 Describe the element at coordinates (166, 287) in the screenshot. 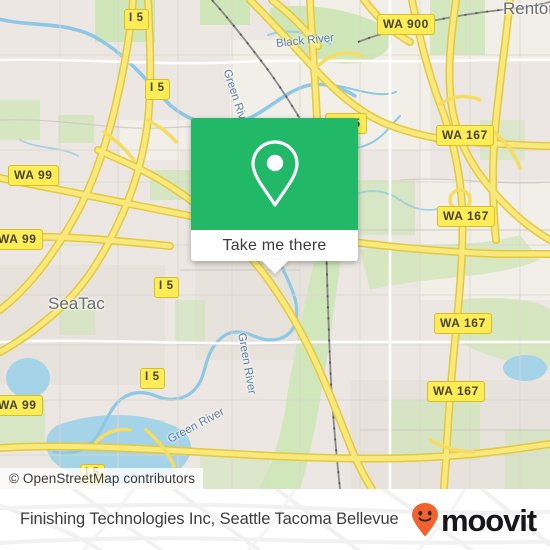

I see `highway-shield-i5-seatac: I 5` at that location.